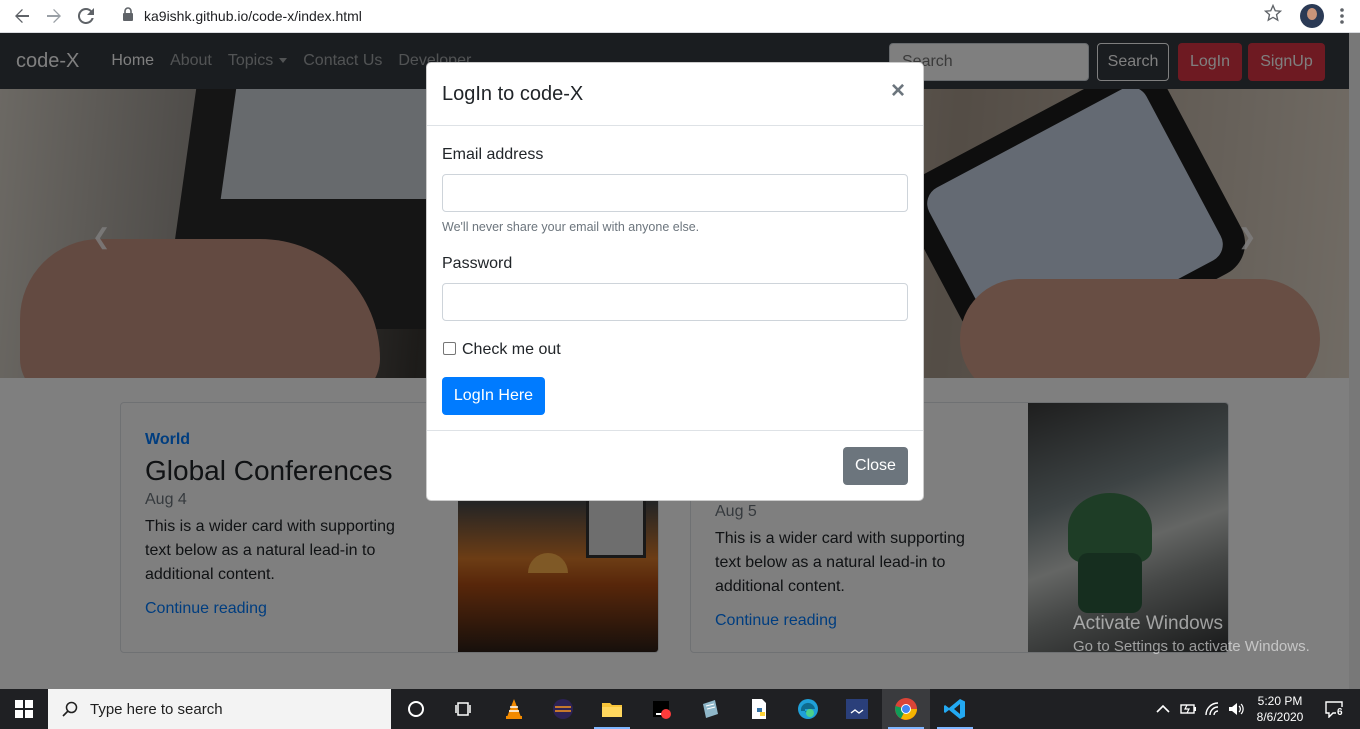 This screenshot has width=1360, height=729. Describe the element at coordinates (1237, 709) in the screenshot. I see `volume-icon` at that location.